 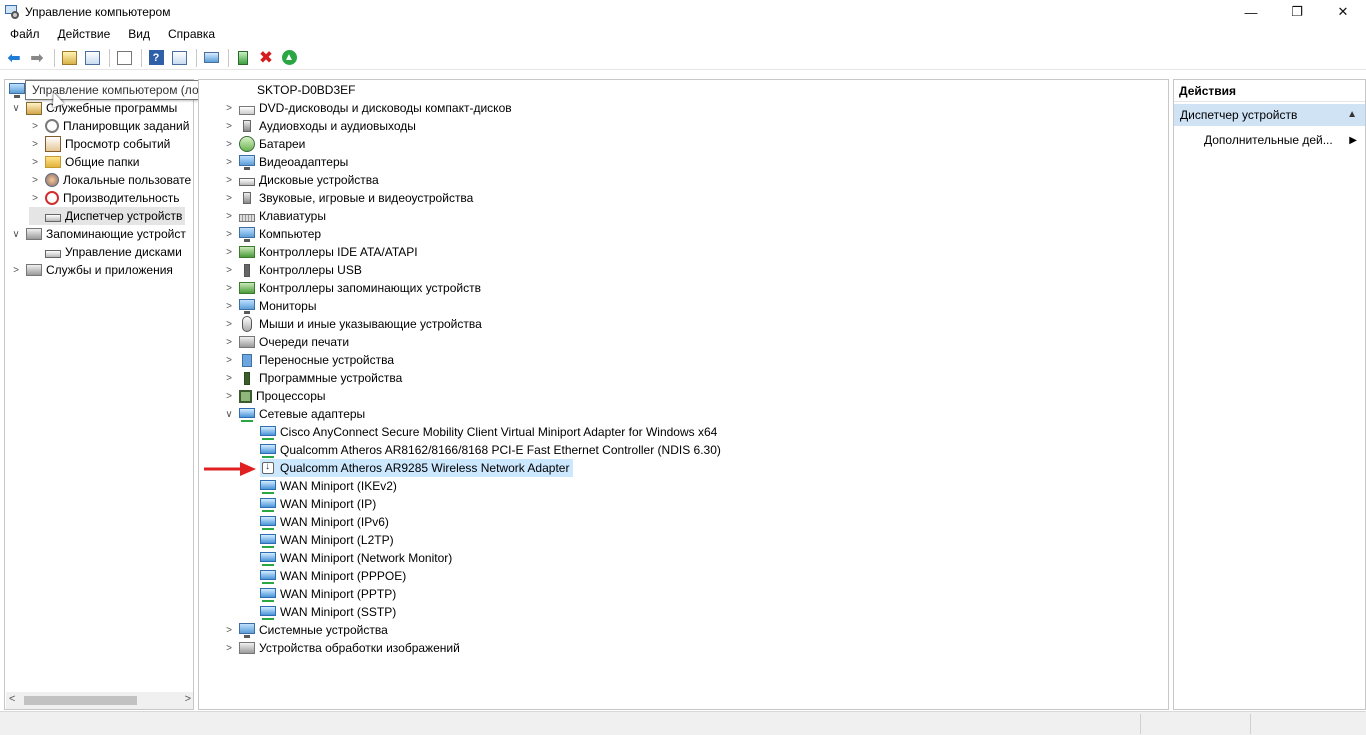 I want to click on scan-hardware-icon, so click(x=211, y=58).